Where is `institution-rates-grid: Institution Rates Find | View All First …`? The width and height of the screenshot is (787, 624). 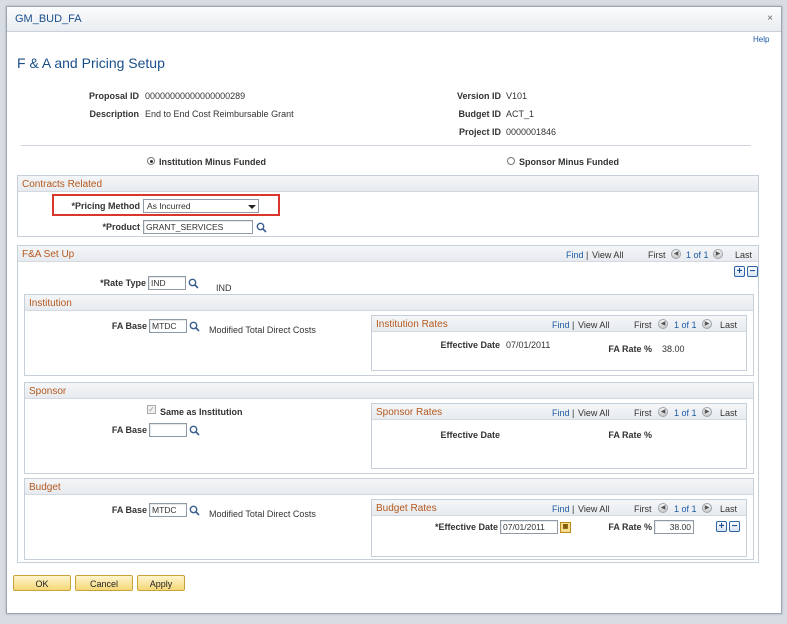
institution-rates-grid: Institution Rates Find | View All First … is located at coordinates (559, 343).